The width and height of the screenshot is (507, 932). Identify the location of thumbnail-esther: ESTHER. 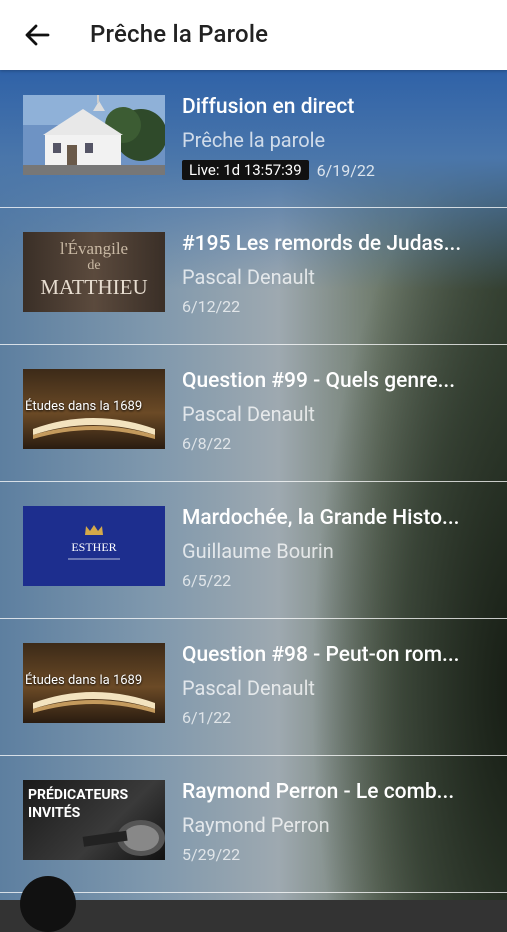
(94, 546).